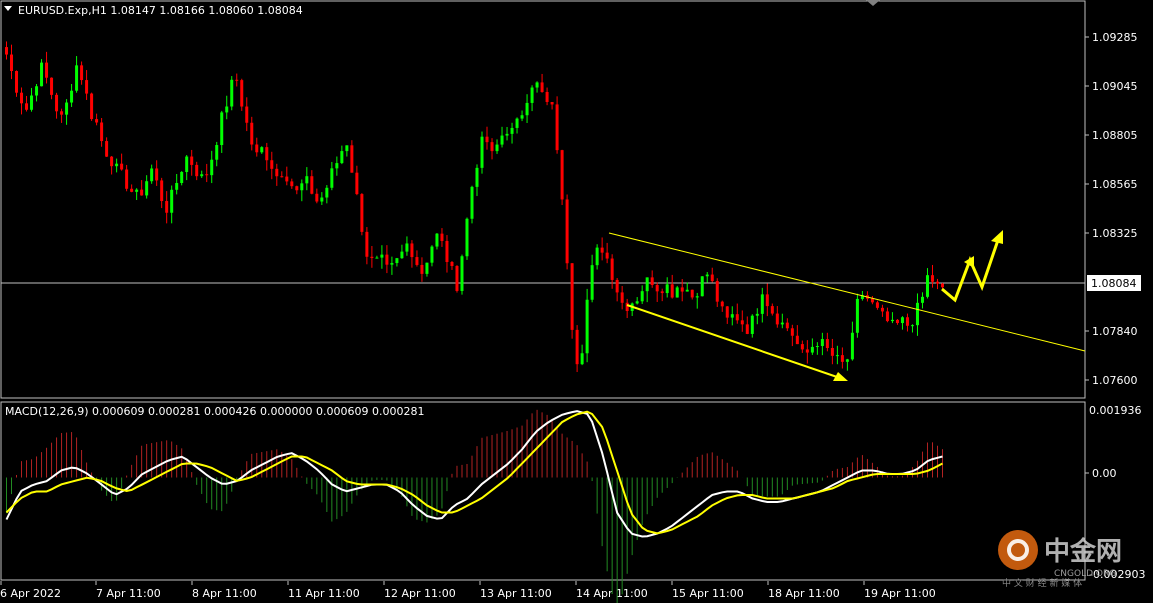 The image size is (1153, 603). Describe the element at coordinates (128, 593) in the screenshot. I see `time-label: 7 Apr 11:00` at that location.